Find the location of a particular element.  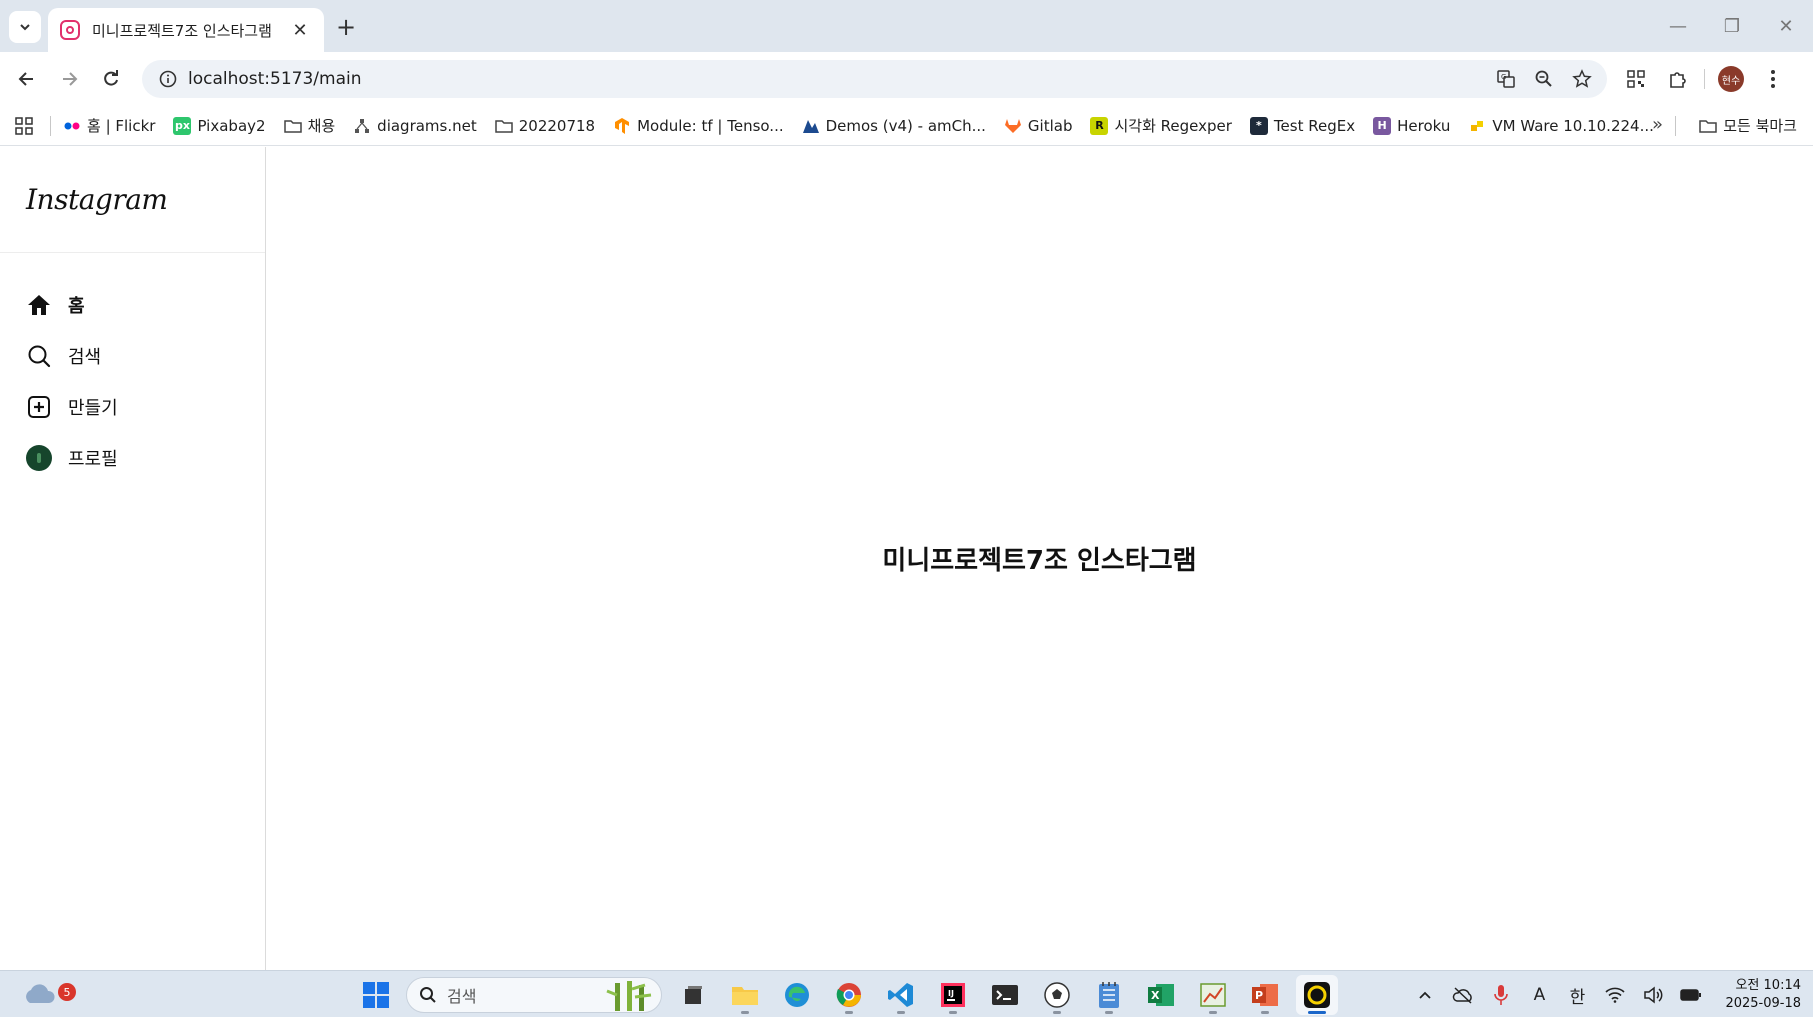

reload-button is located at coordinates (111, 79).